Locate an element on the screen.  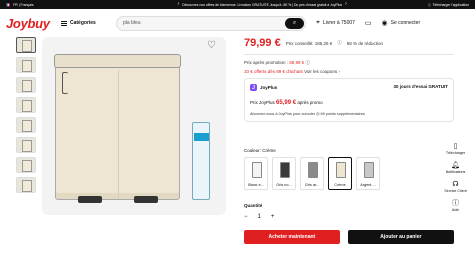
categories-button: Catégories is located at coordinates (88, 23).